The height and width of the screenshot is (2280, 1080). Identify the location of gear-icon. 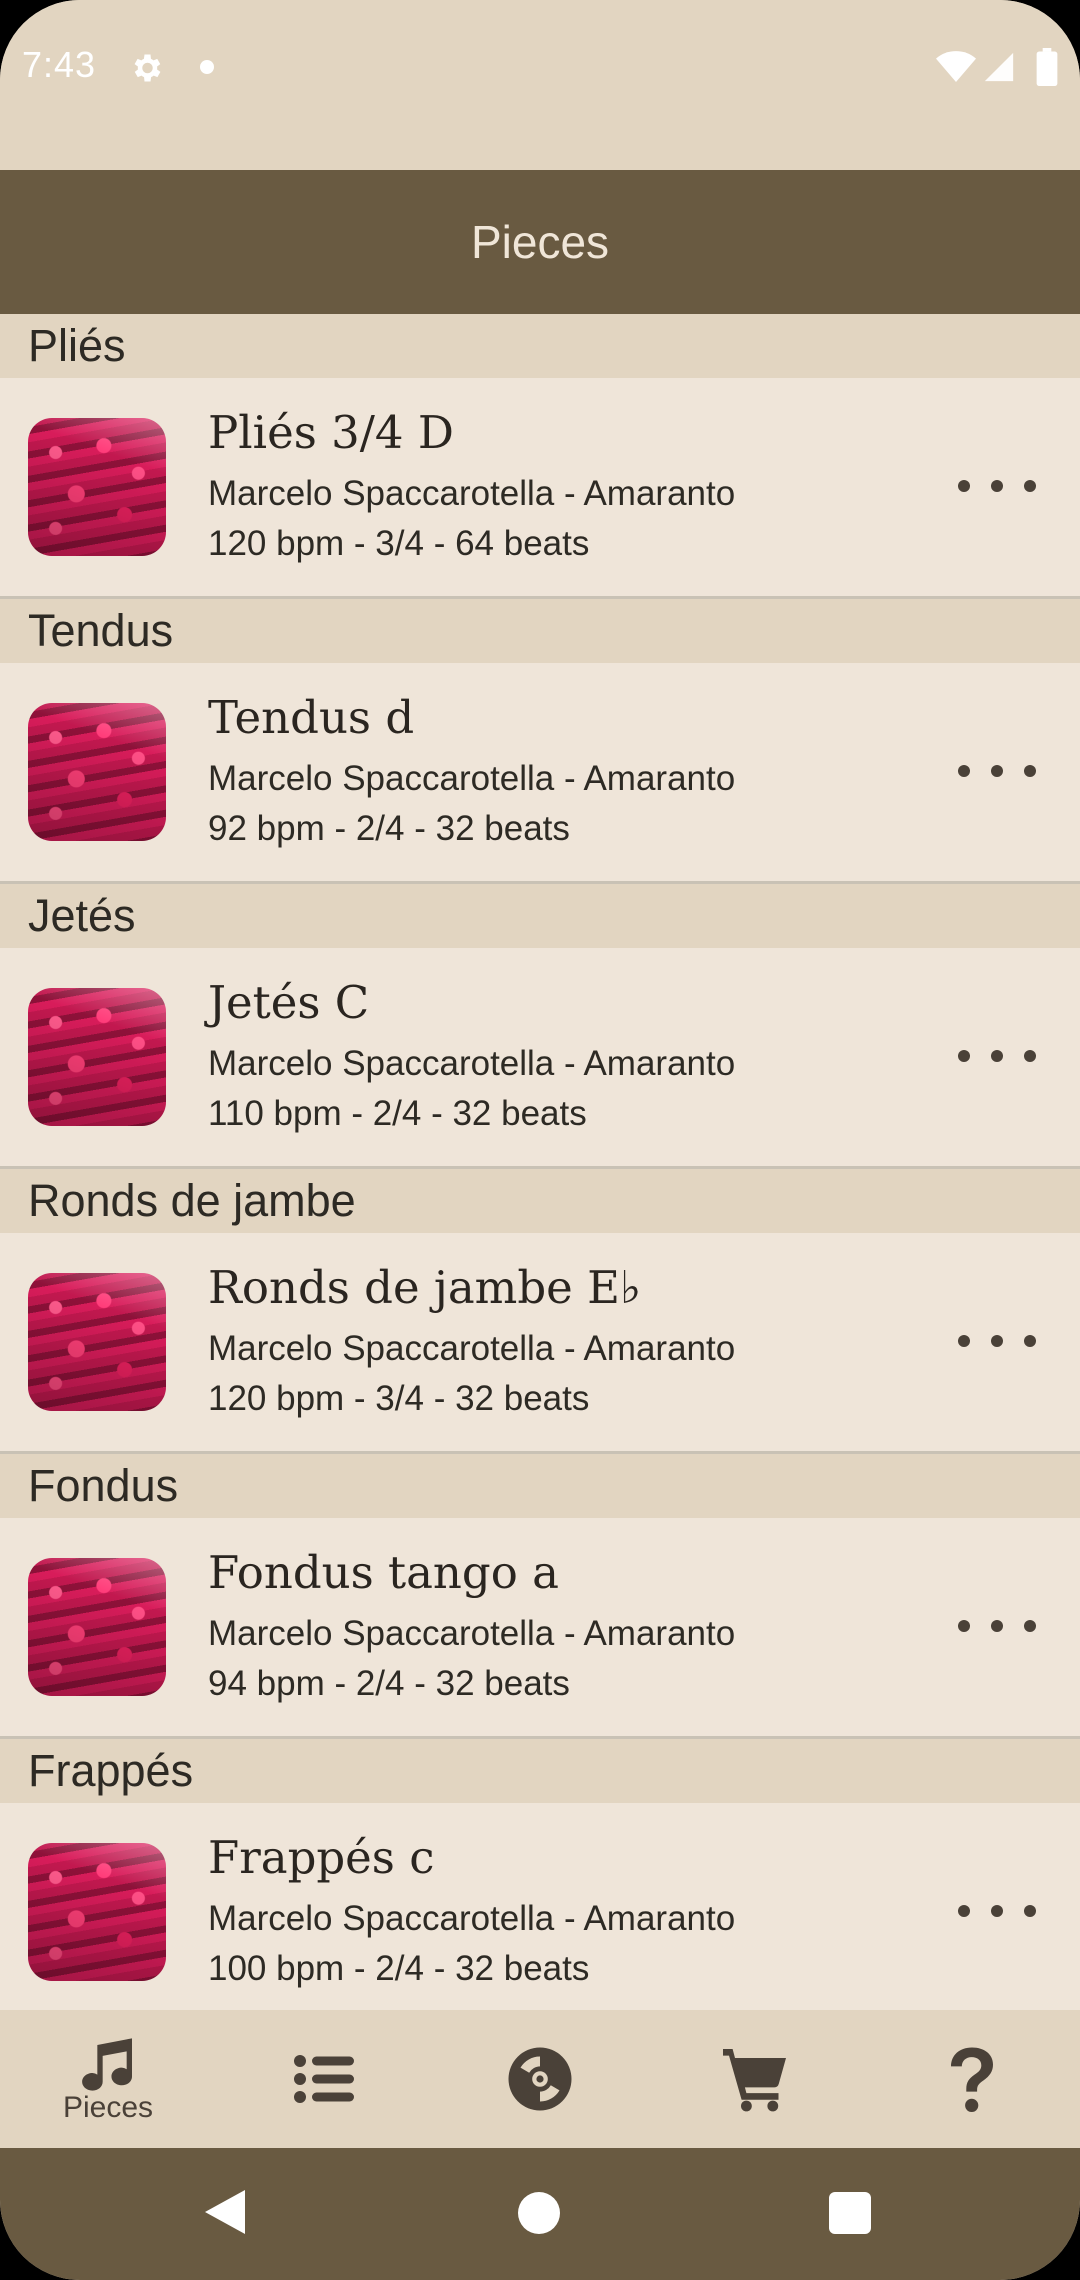
(147, 68).